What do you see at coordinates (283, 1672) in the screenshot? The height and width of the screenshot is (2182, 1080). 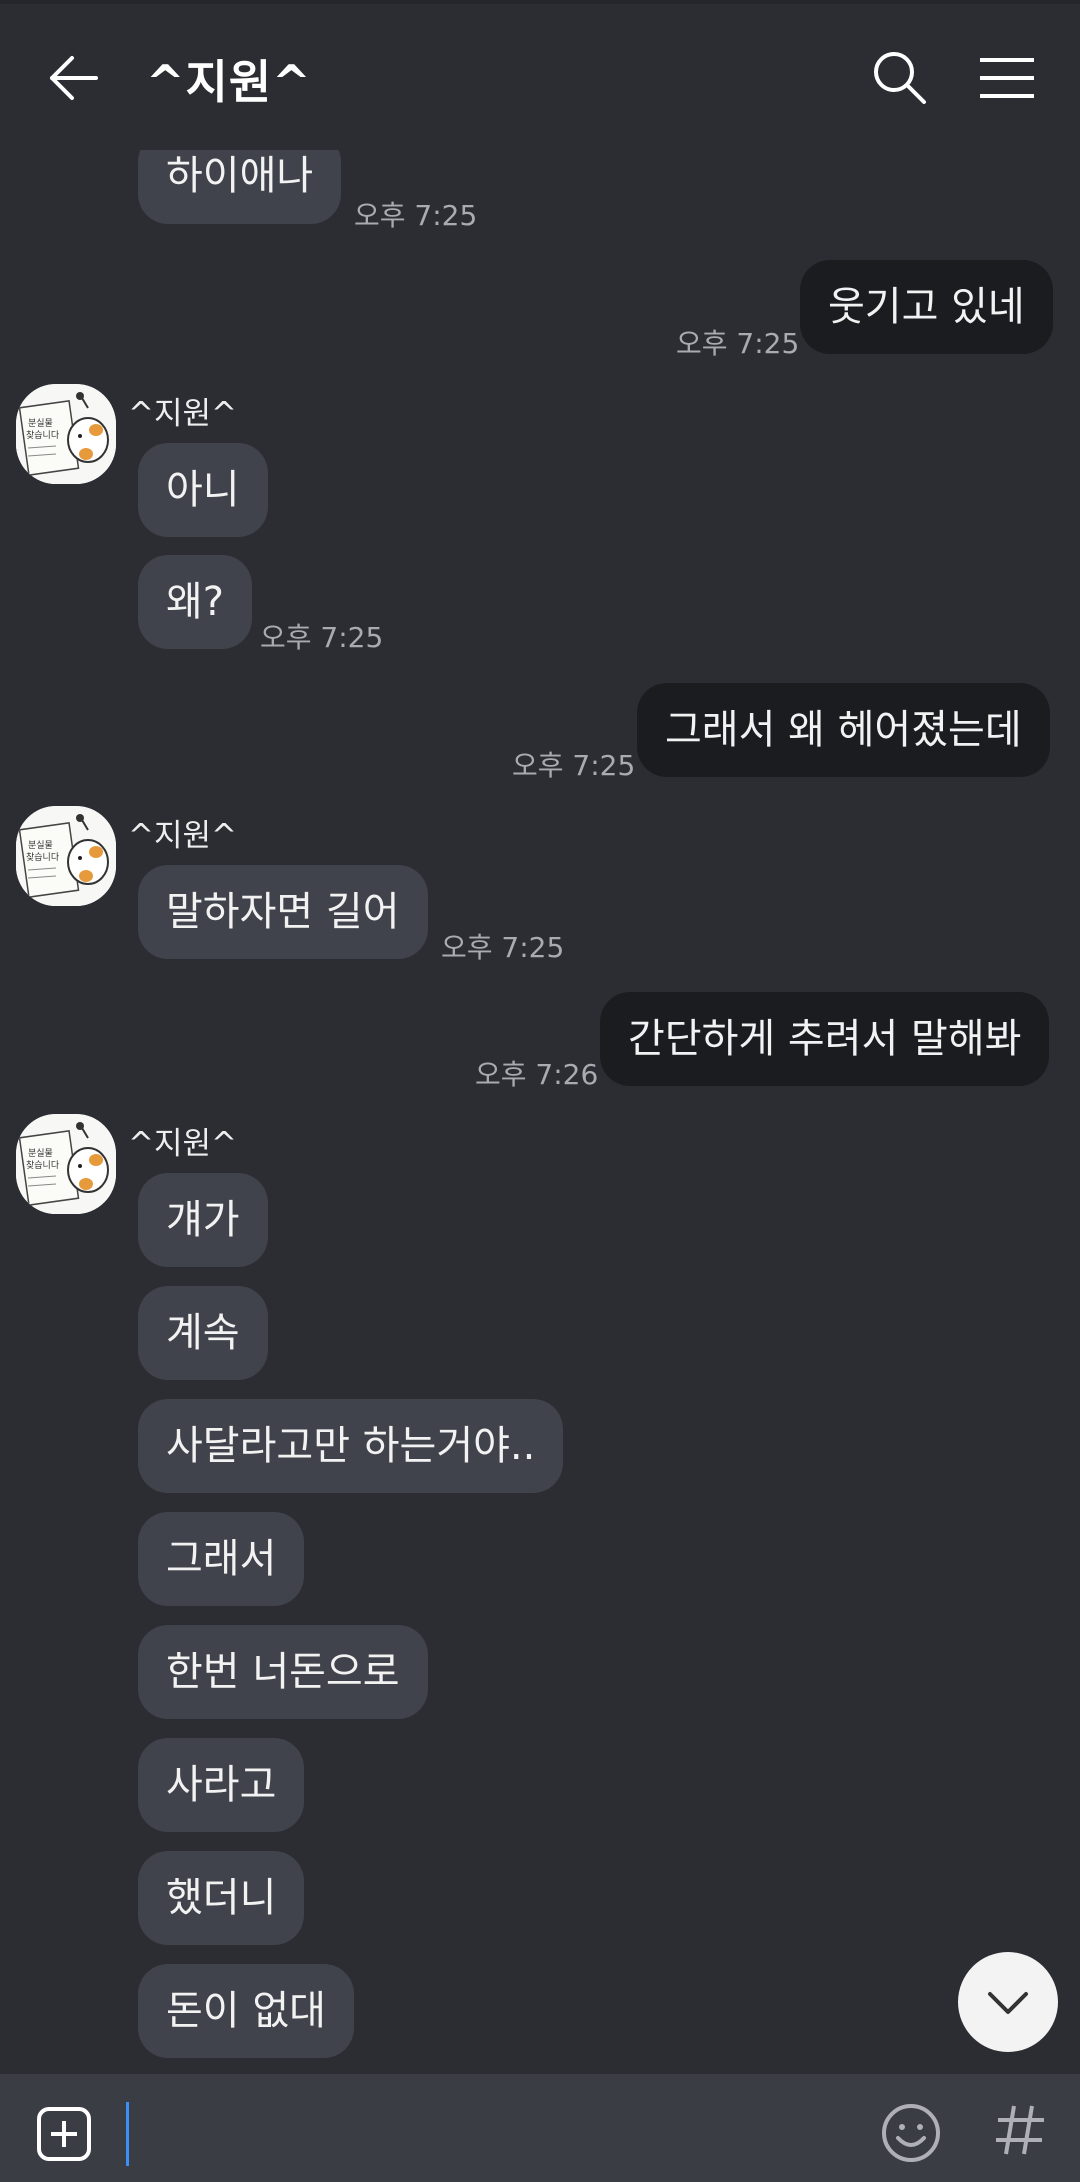 I see `message-bubble-incoming: 한번 너돈으로` at bounding box center [283, 1672].